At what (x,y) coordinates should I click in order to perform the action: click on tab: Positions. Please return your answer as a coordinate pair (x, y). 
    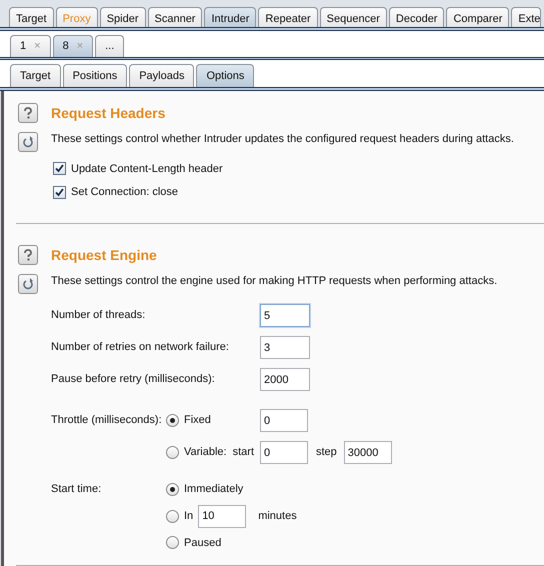
    Looking at the image, I should click on (95, 76).